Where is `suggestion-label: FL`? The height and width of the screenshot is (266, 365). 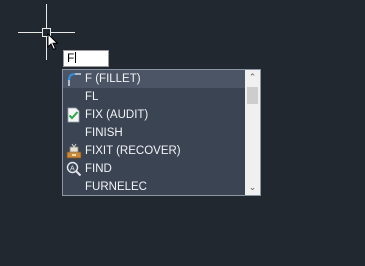
suggestion-label: FL is located at coordinates (92, 97).